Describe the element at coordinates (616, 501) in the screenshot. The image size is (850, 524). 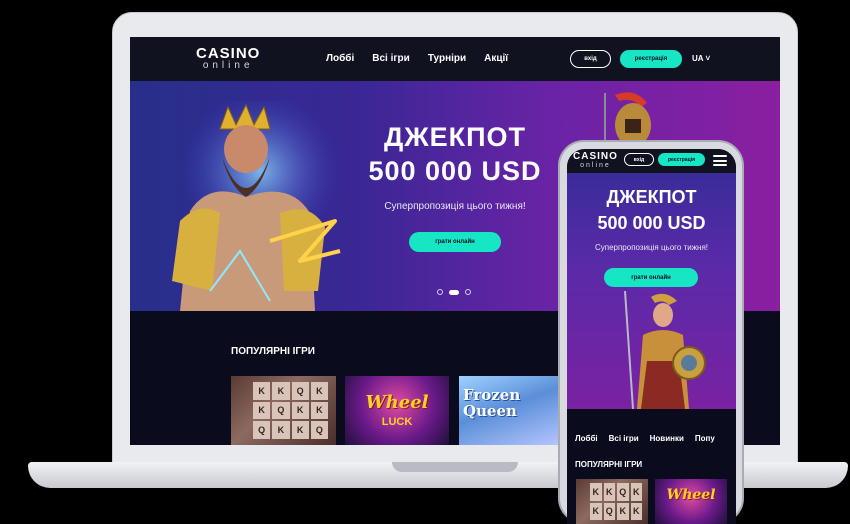
I see `mobile-slot-reels: K K Q K K Q K K` at that location.